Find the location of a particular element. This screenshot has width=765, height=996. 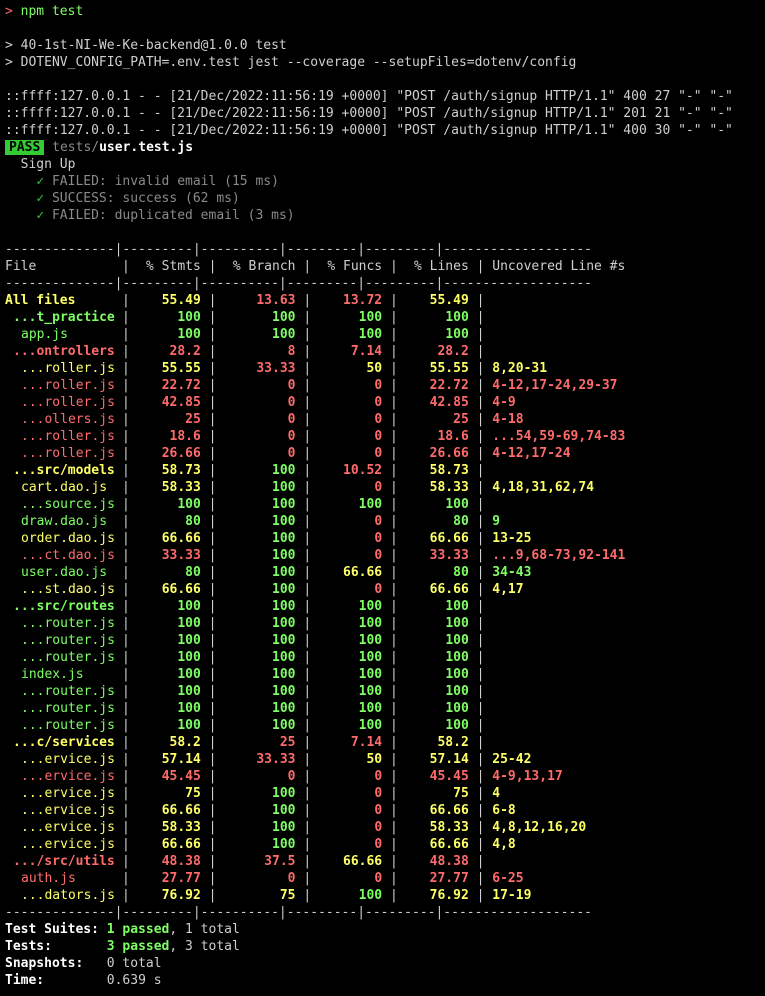

cell-lines: 75 is located at coordinates (461, 793).